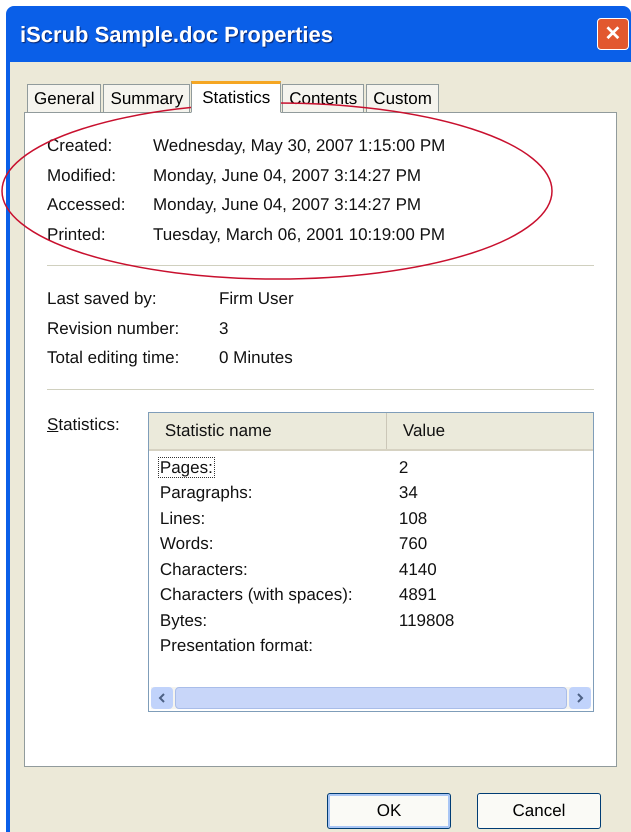 Image resolution: width=631 pixels, height=832 pixels. What do you see at coordinates (236, 97) in the screenshot?
I see `tab: Statistics` at bounding box center [236, 97].